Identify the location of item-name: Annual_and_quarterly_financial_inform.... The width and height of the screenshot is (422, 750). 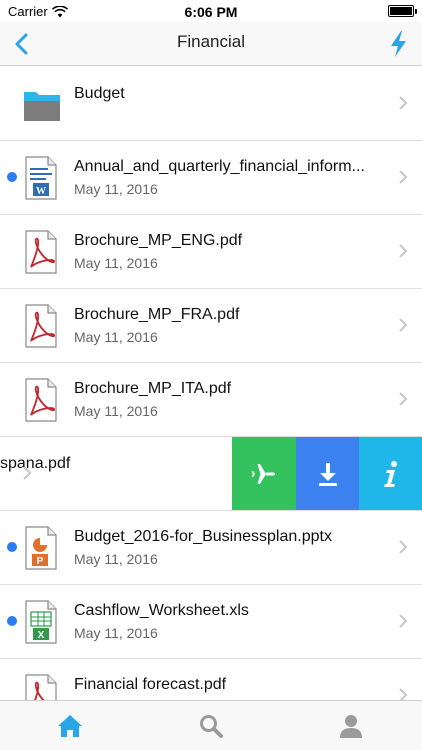
(219, 166).